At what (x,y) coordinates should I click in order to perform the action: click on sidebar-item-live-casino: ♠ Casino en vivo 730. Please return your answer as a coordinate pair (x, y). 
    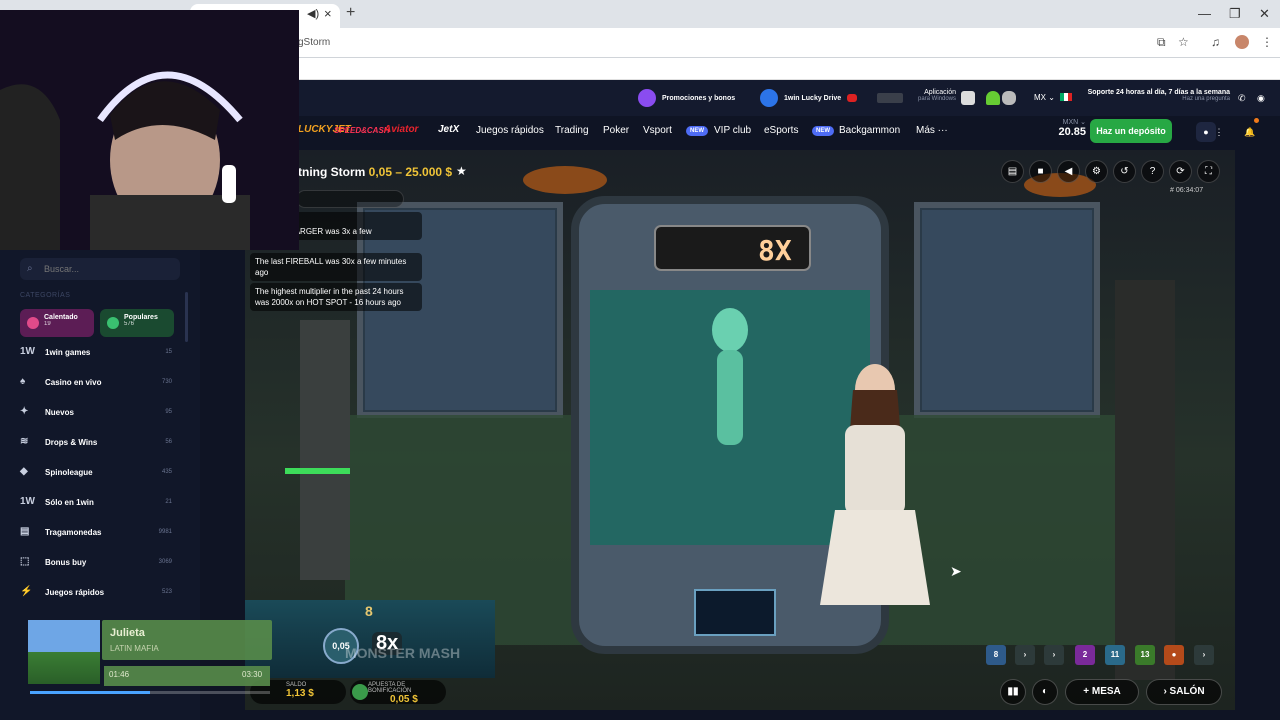
    Looking at the image, I should click on (98, 384).